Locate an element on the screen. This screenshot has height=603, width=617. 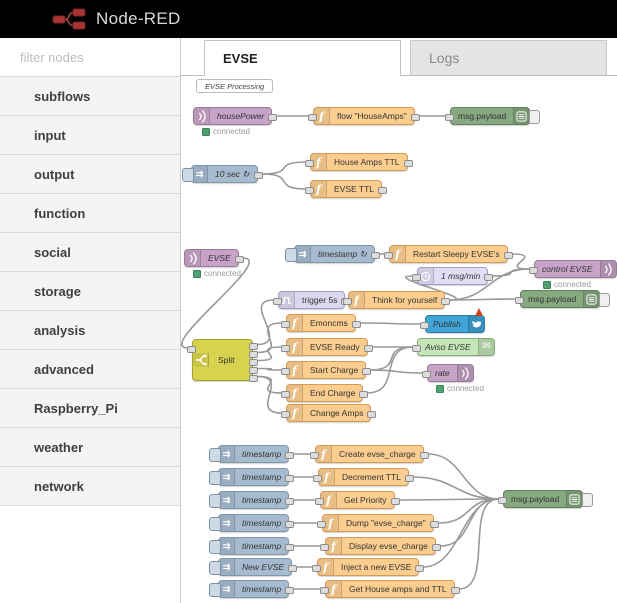
flow-node-tsMid: ⇉ timestamp ↻ is located at coordinates (332, 254).